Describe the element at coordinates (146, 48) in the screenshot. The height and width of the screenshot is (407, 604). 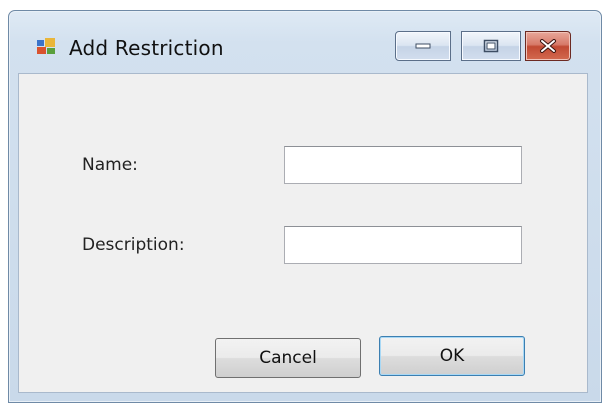
I see `window-title: Add Restriction` at that location.